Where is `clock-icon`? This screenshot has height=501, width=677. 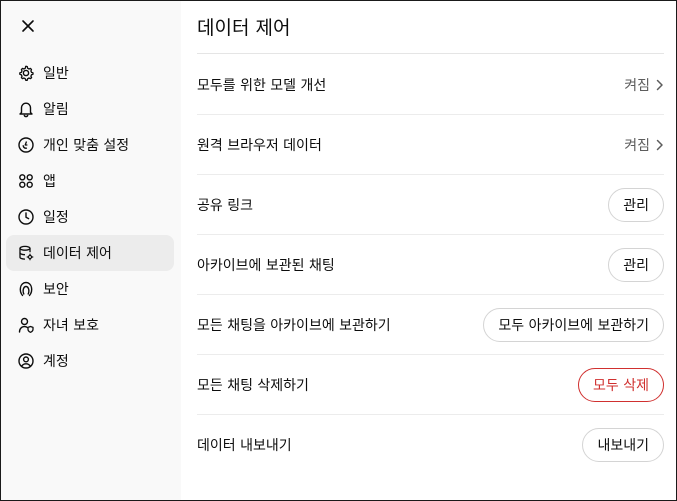 clock-icon is located at coordinates (26, 217).